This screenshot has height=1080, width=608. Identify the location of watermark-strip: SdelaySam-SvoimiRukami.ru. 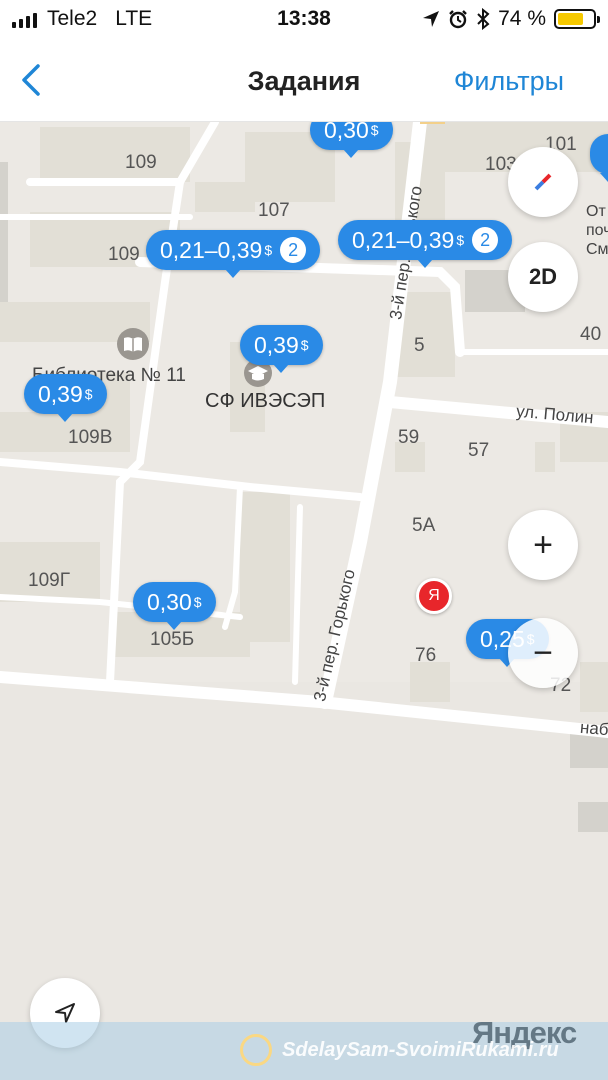
(304, 1051).